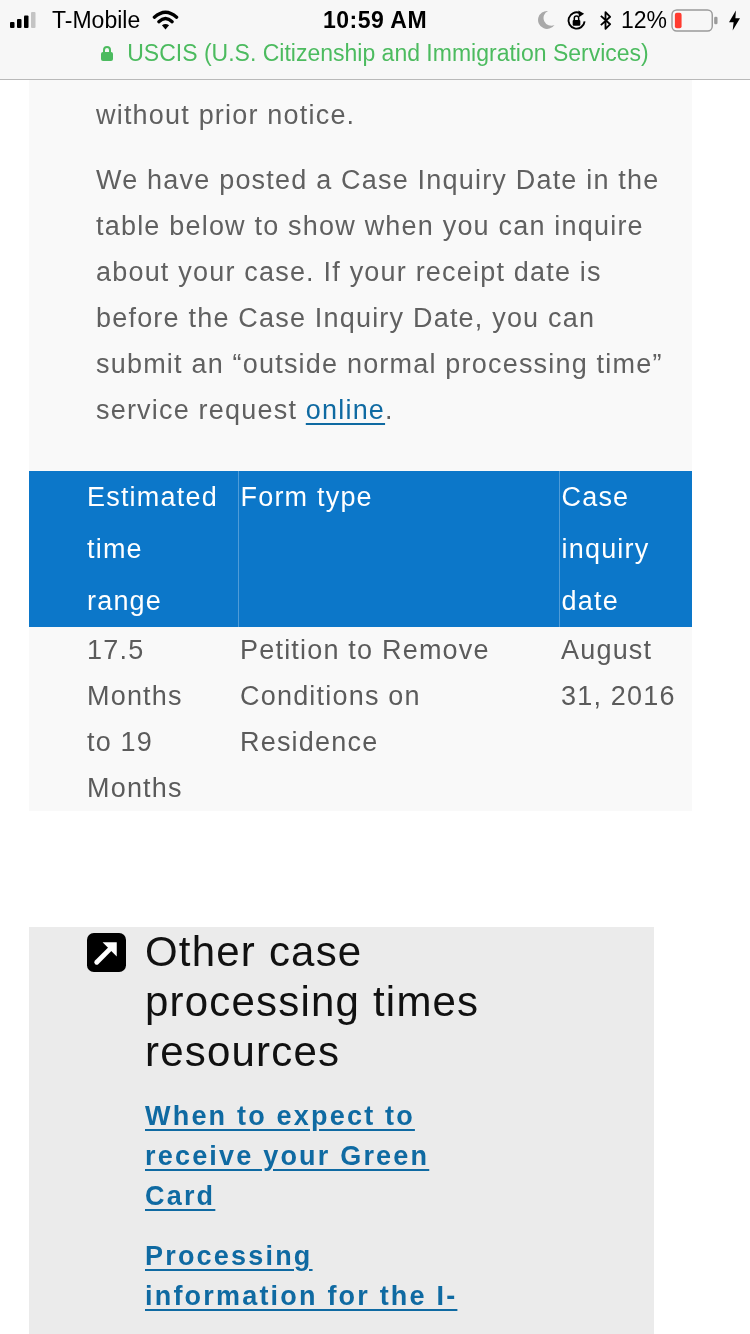 Image resolution: width=750 pixels, height=1334 pixels. I want to click on table-cell: August 31, 2016, so click(625, 719).